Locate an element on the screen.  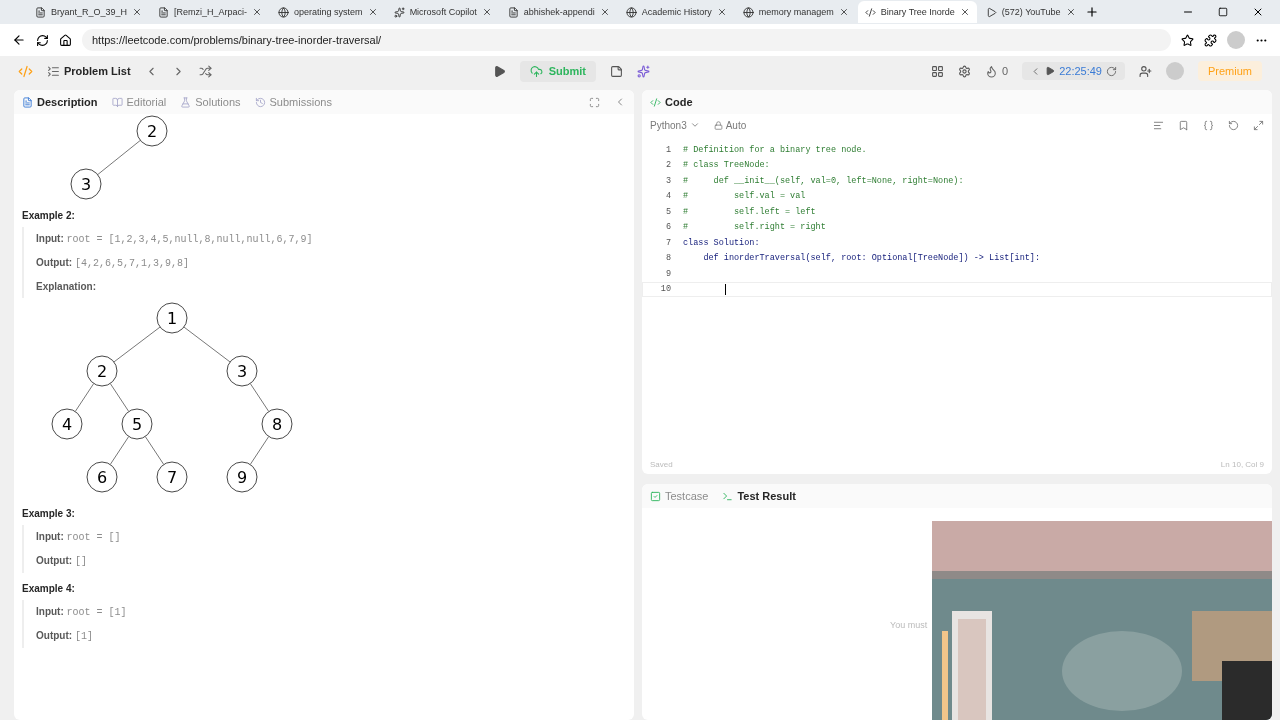
browser-tab: (572) YouTube is located at coordinates (1030, 12).